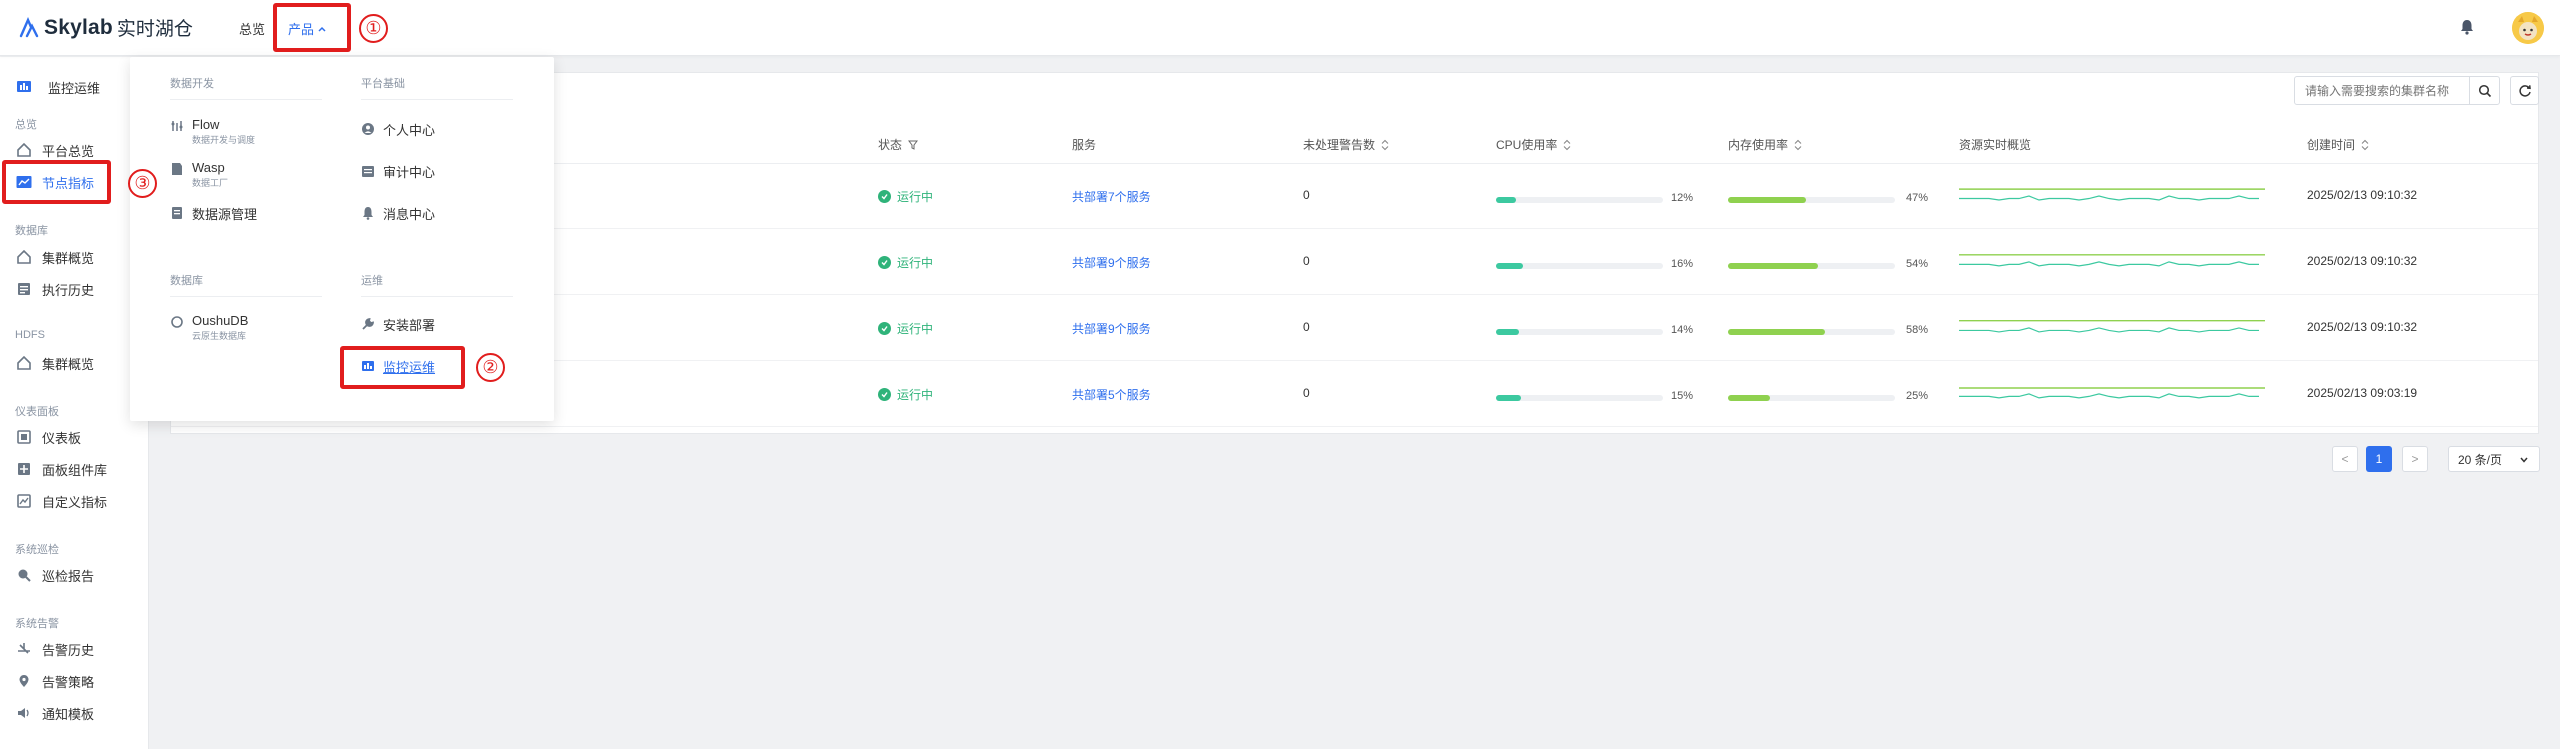 This screenshot has width=2560, height=749. What do you see at coordinates (29, 26) in the screenshot?
I see `skylab-logo-icon` at bounding box center [29, 26].